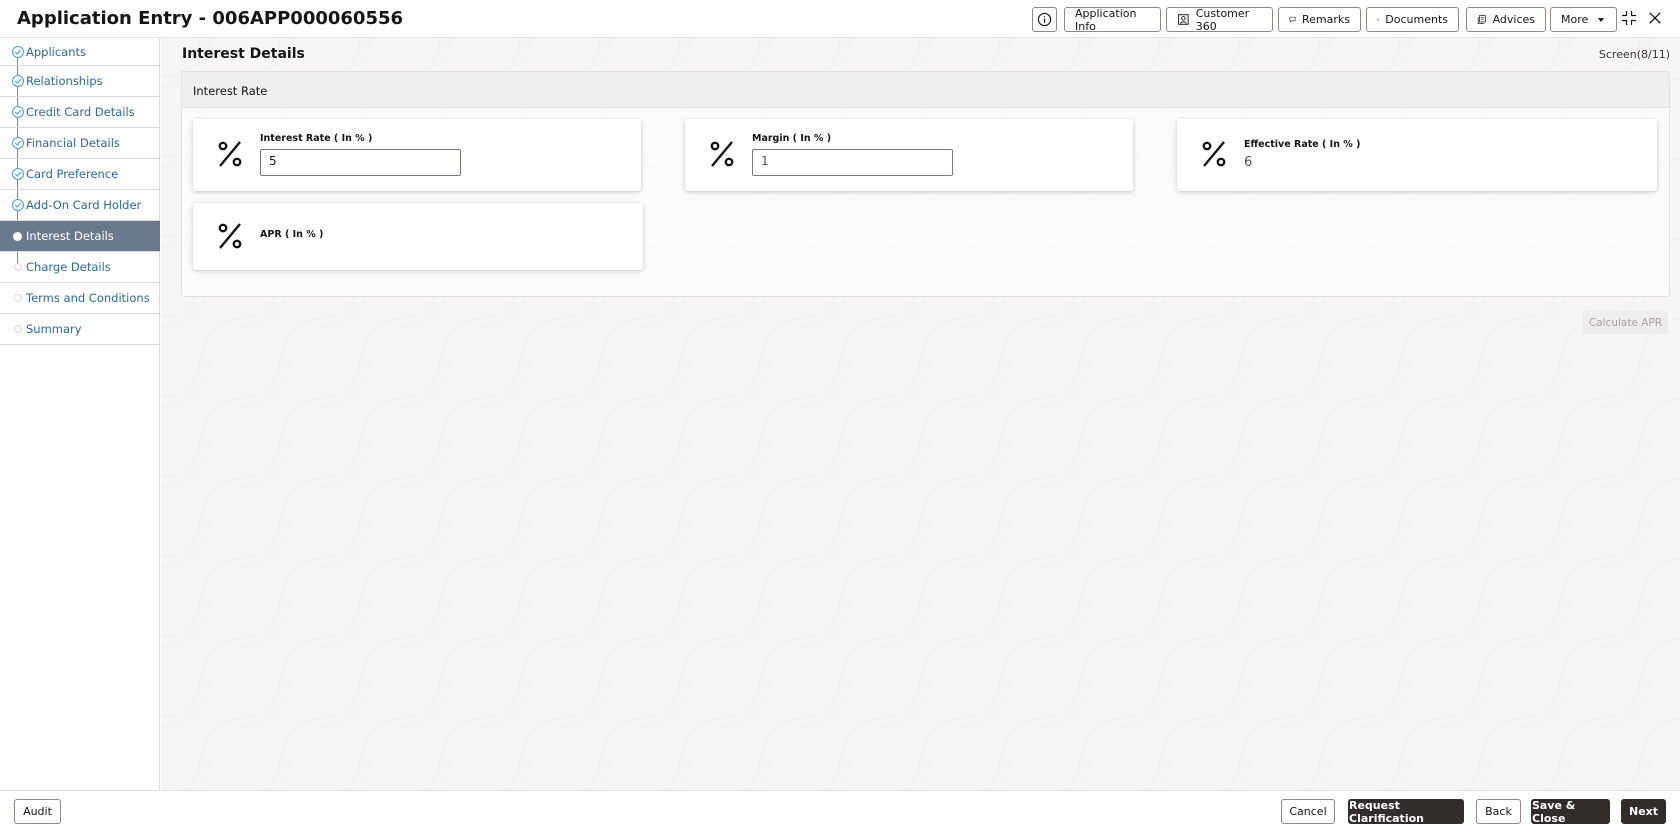 This screenshot has width=1680, height=829. What do you see at coordinates (72, 174) in the screenshot?
I see `sidebar-item-label: Card Preference` at bounding box center [72, 174].